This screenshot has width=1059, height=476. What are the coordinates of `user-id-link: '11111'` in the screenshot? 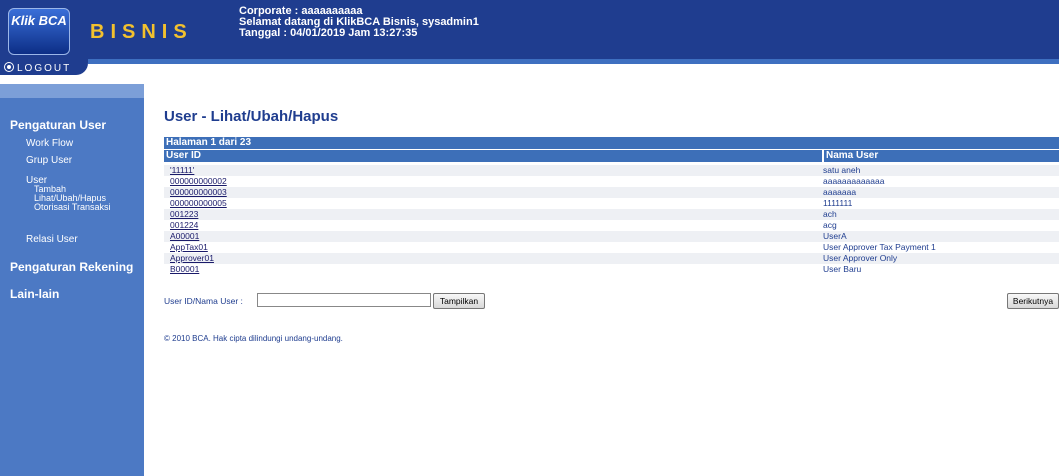 It's located at (182, 170).